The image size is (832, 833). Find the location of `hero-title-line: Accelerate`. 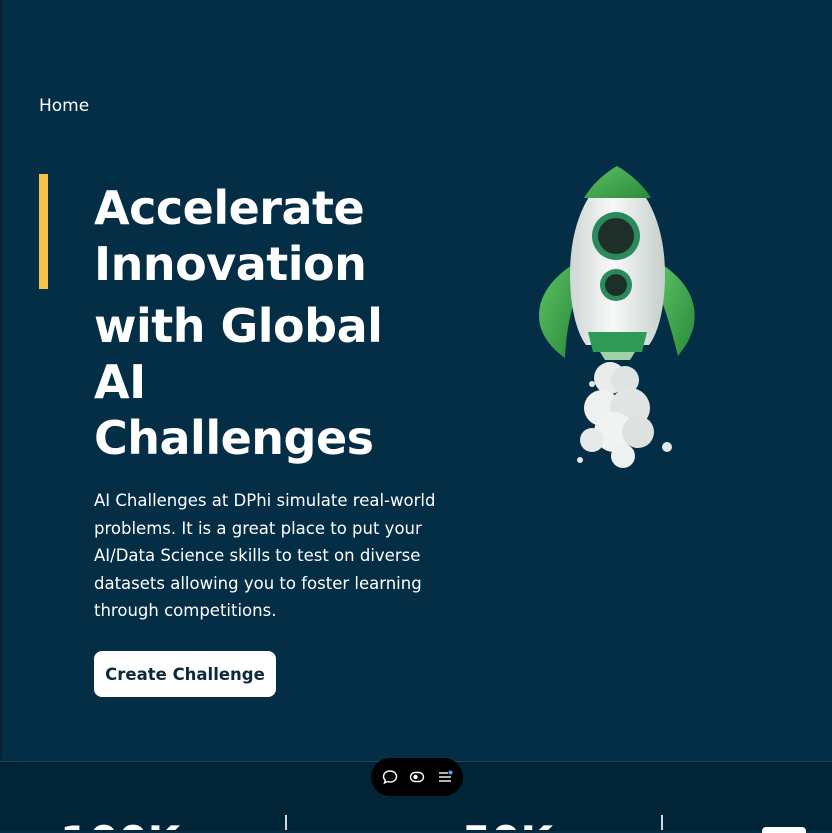

hero-title-line: Accelerate is located at coordinates (229, 208).